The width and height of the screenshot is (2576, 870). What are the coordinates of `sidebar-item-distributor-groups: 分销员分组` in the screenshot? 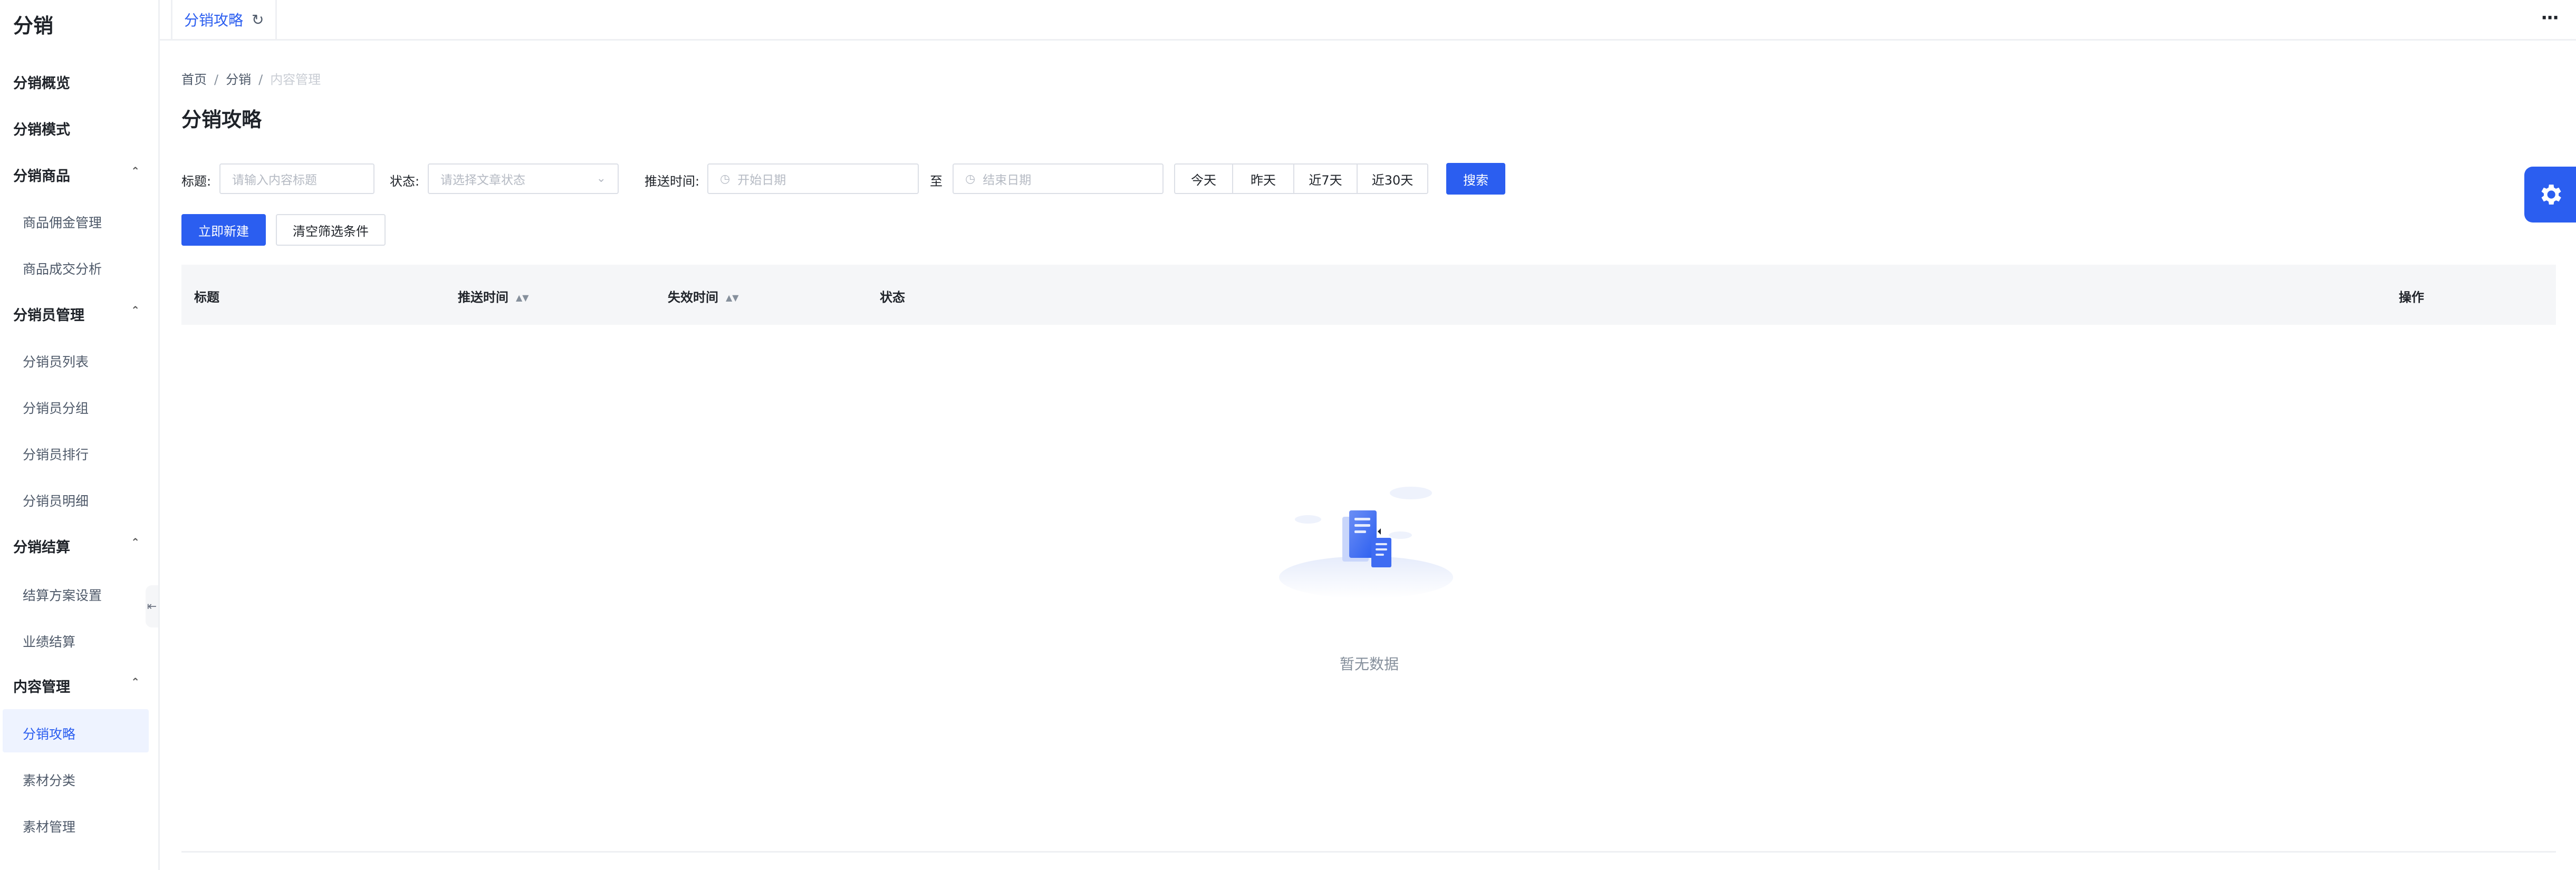 It's located at (56, 407).